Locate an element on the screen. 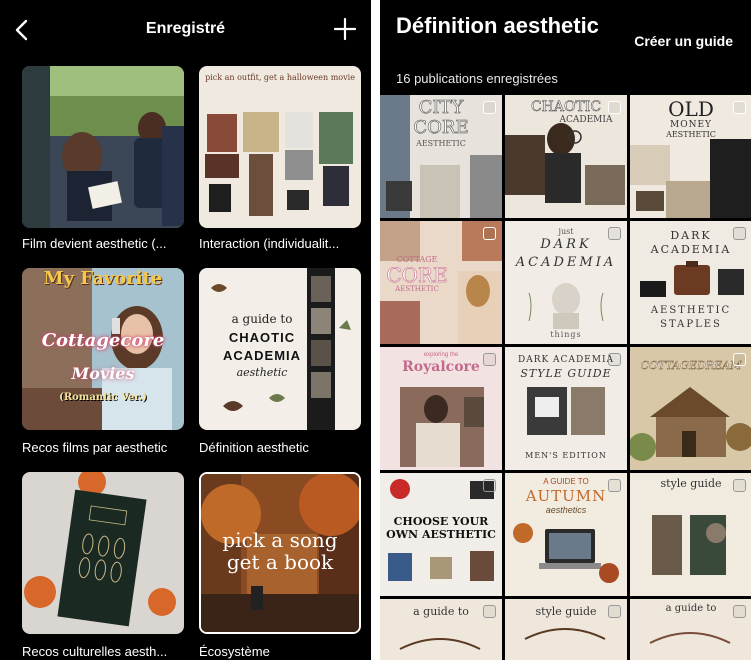  post-thumbnail: DARK ACADEMIA AESTHETIC STAPLES is located at coordinates (690, 282).